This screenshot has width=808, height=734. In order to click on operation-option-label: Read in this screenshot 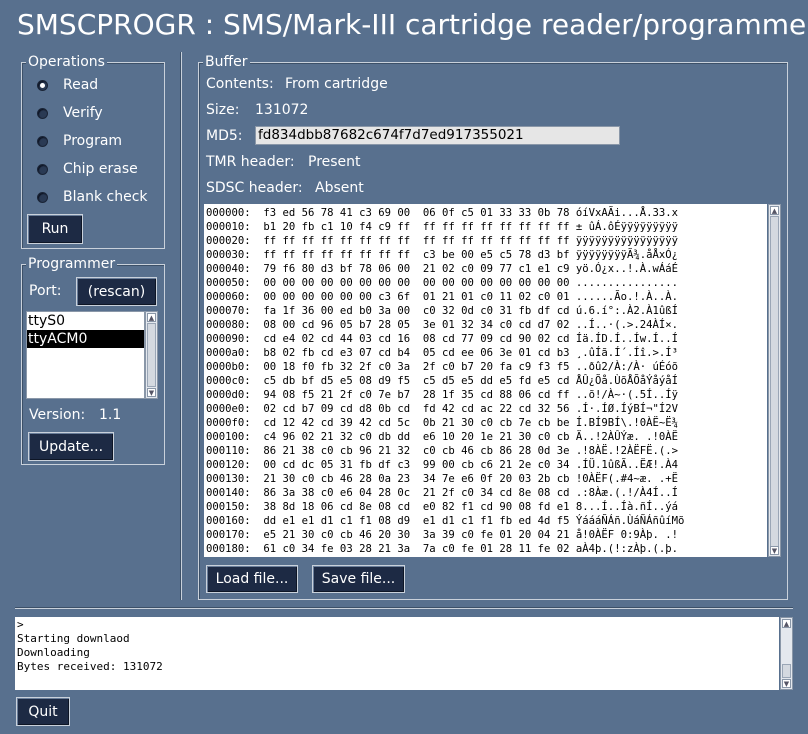, I will do `click(81, 85)`.